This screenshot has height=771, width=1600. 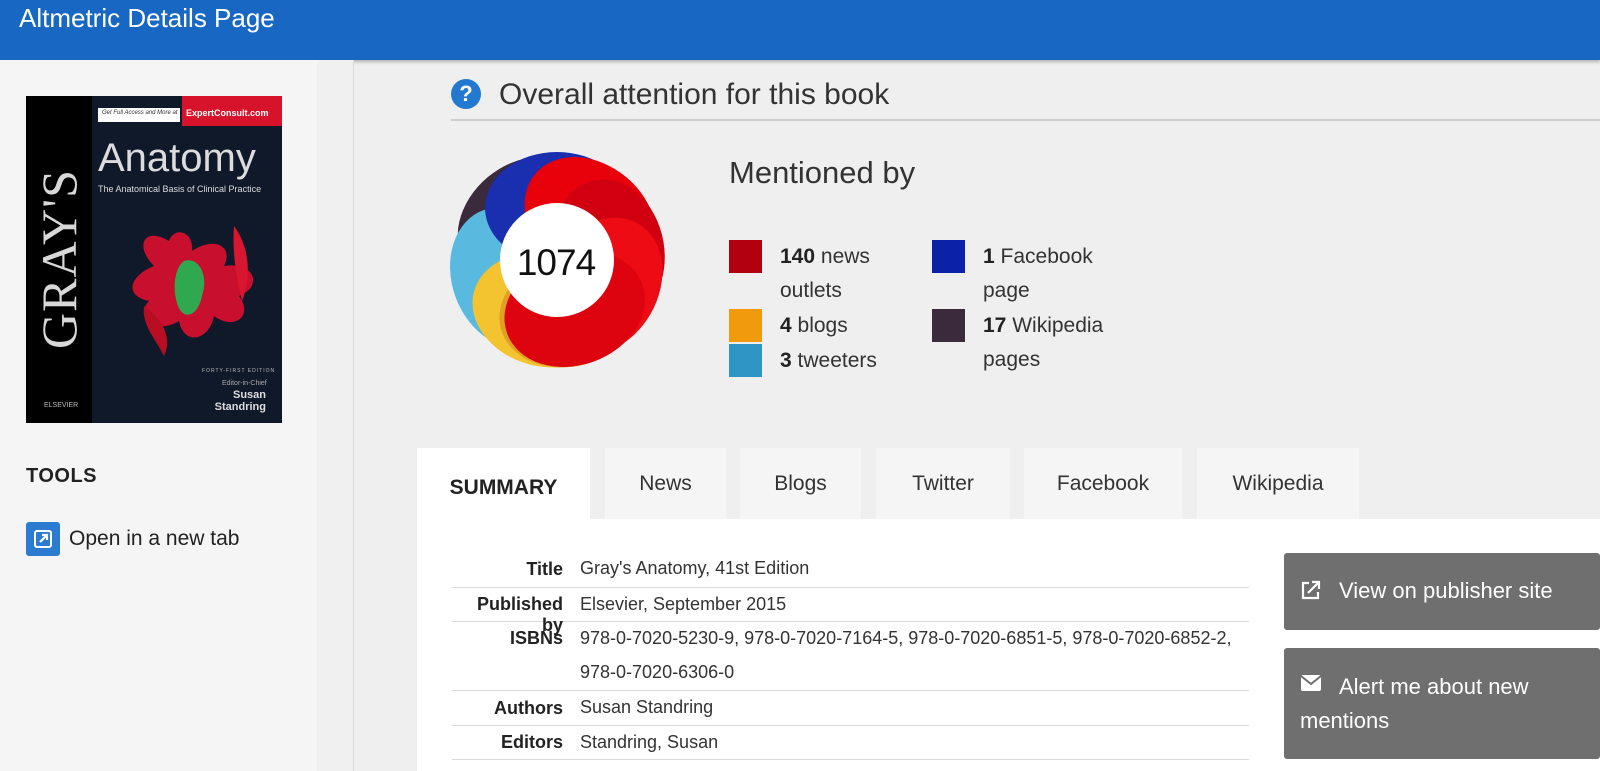 What do you see at coordinates (503, 488) in the screenshot?
I see `tab-summary: SUMMARY` at bounding box center [503, 488].